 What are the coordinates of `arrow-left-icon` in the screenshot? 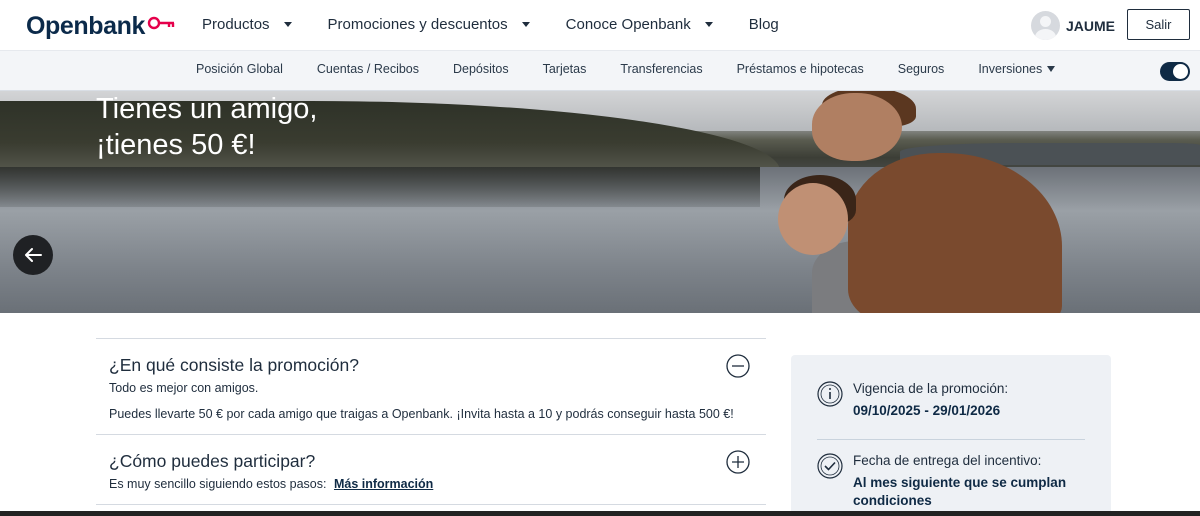 It's located at (33, 255).